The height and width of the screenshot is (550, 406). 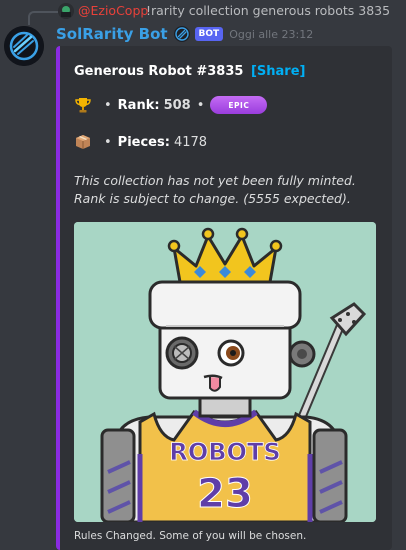 What do you see at coordinates (83, 142) in the screenshot?
I see `package-icon` at bounding box center [83, 142].